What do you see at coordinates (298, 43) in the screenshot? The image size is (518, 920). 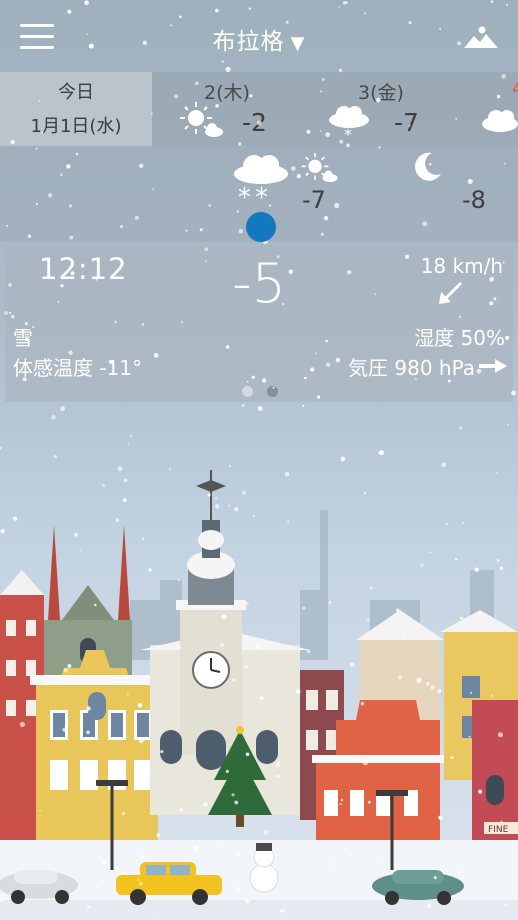 I see `caret-down-icon: ▼` at bounding box center [298, 43].